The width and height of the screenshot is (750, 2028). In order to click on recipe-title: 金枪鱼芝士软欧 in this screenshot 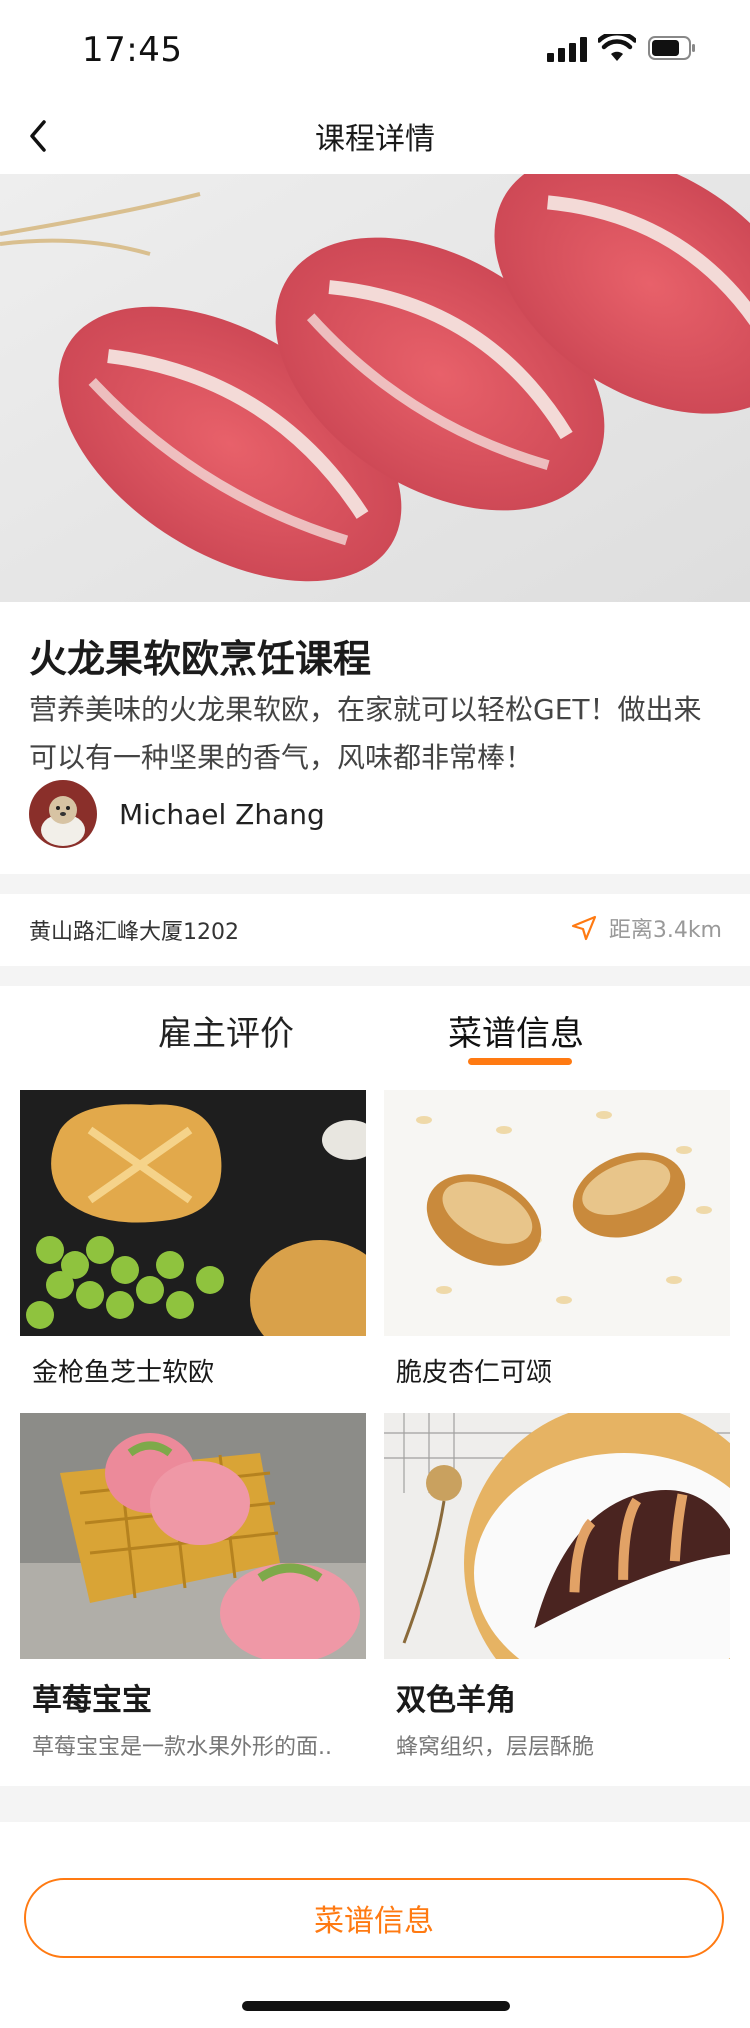, I will do `click(123, 1373)`.